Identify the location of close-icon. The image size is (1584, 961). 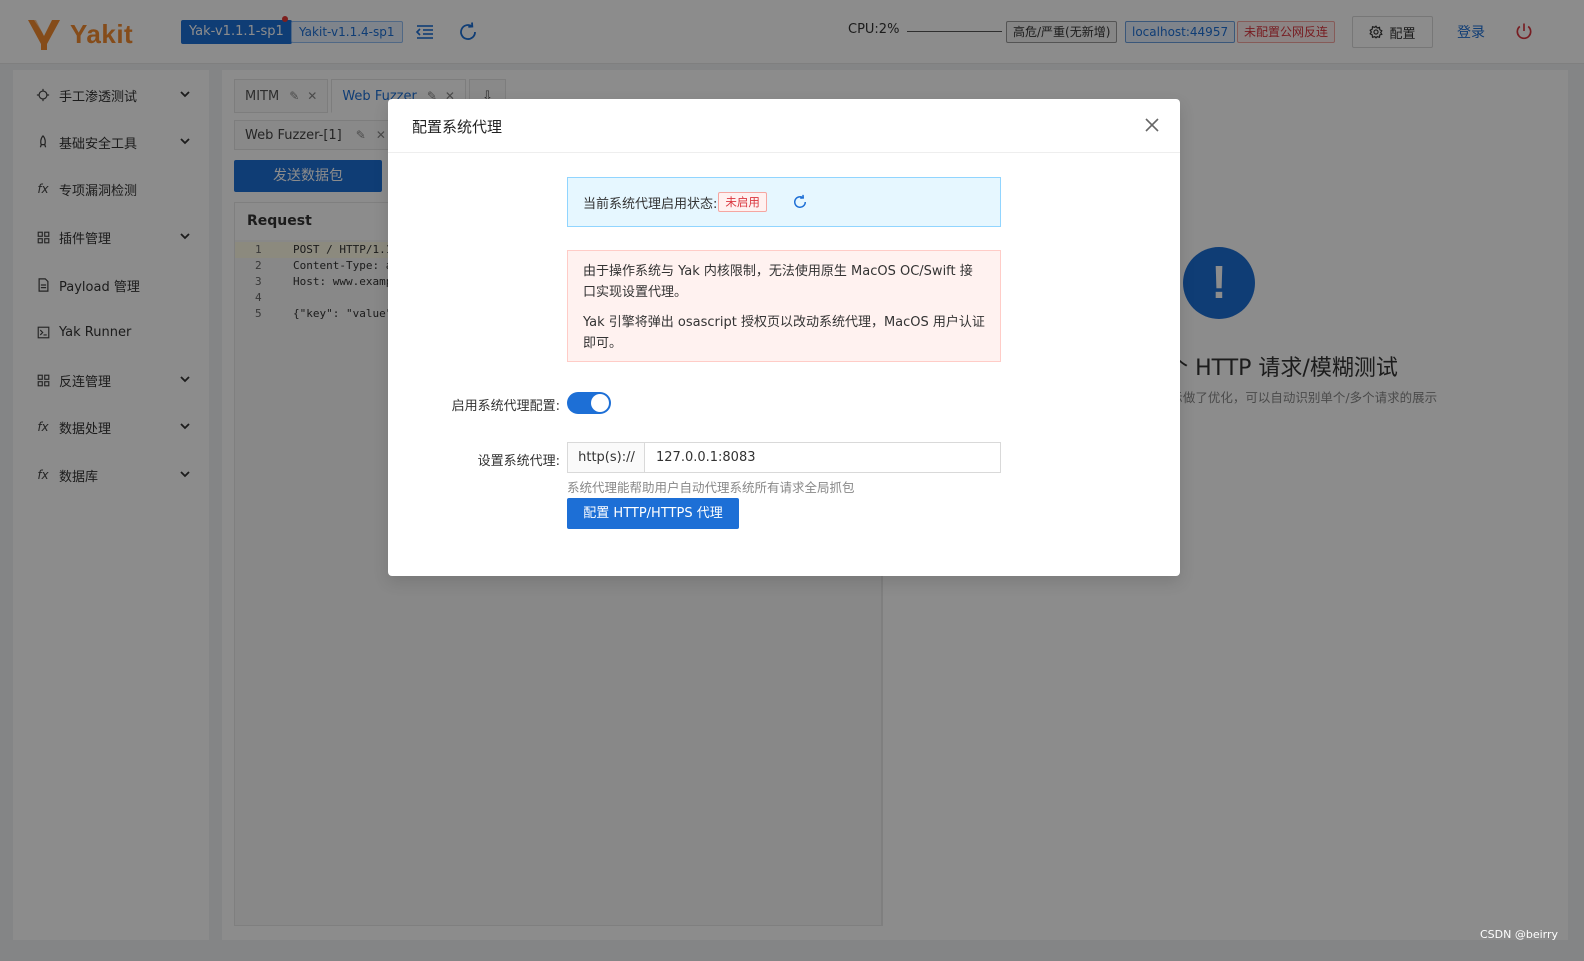
(1152, 125).